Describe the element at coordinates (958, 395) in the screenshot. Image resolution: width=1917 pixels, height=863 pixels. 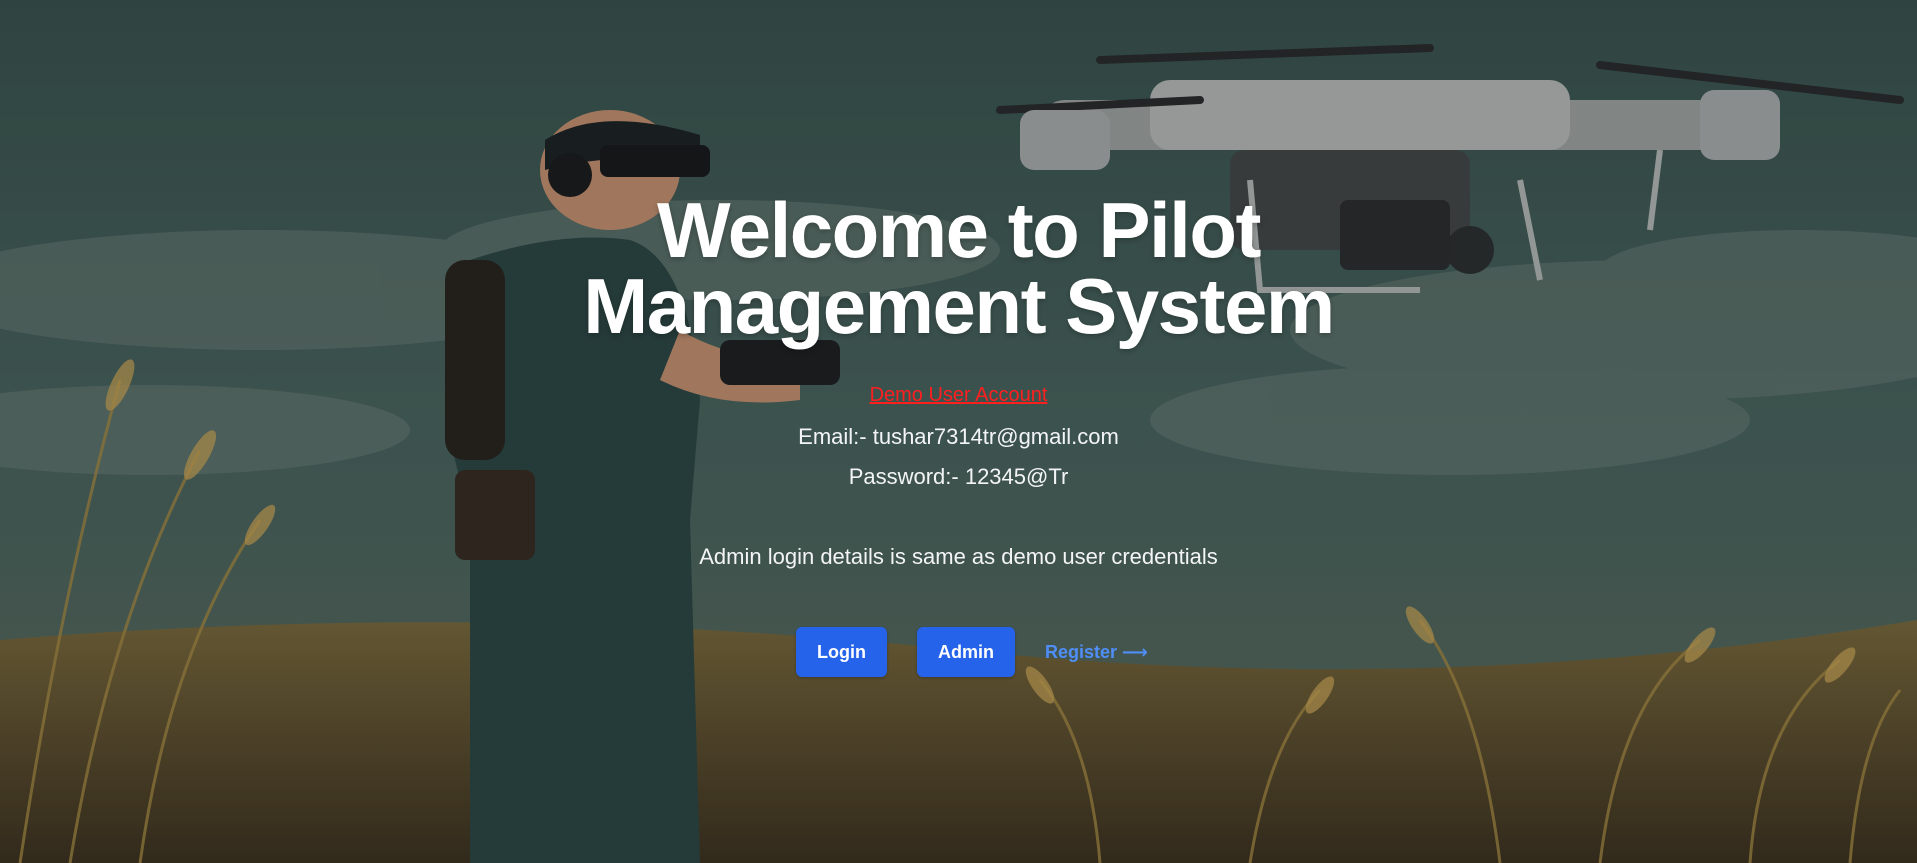
I see `demo-user-account-link: Demo User Account` at that location.